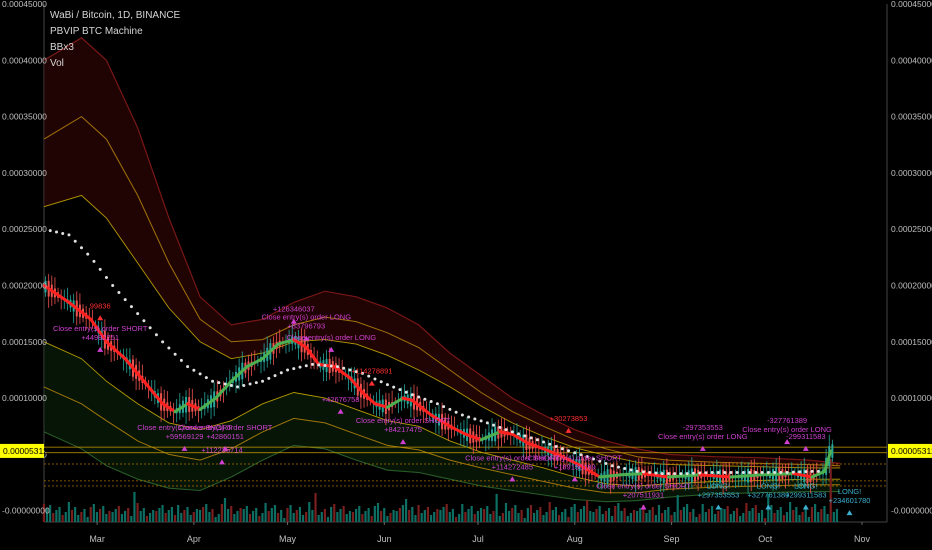 The image size is (932, 550). I want to click on signal-label: +114278891, so click(371, 371).